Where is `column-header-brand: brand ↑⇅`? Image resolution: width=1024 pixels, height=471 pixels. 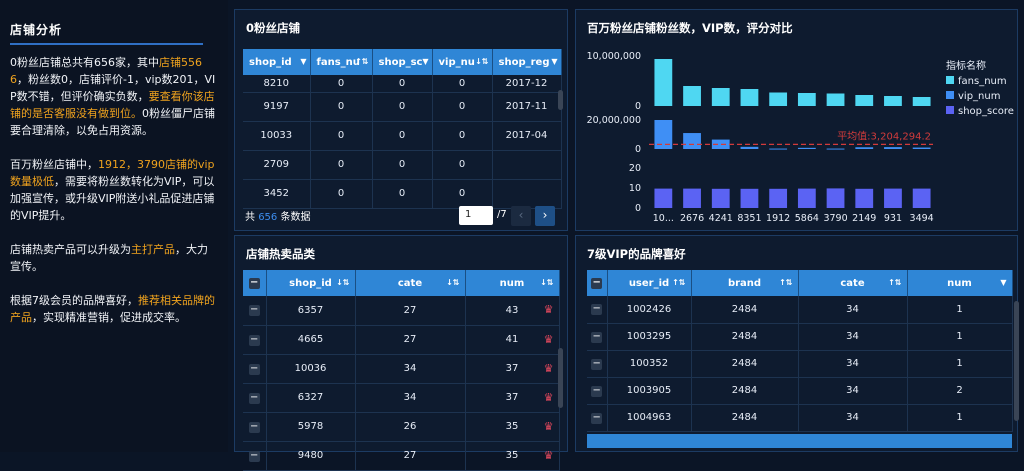 column-header-brand: brand ↑⇅ is located at coordinates (745, 283).